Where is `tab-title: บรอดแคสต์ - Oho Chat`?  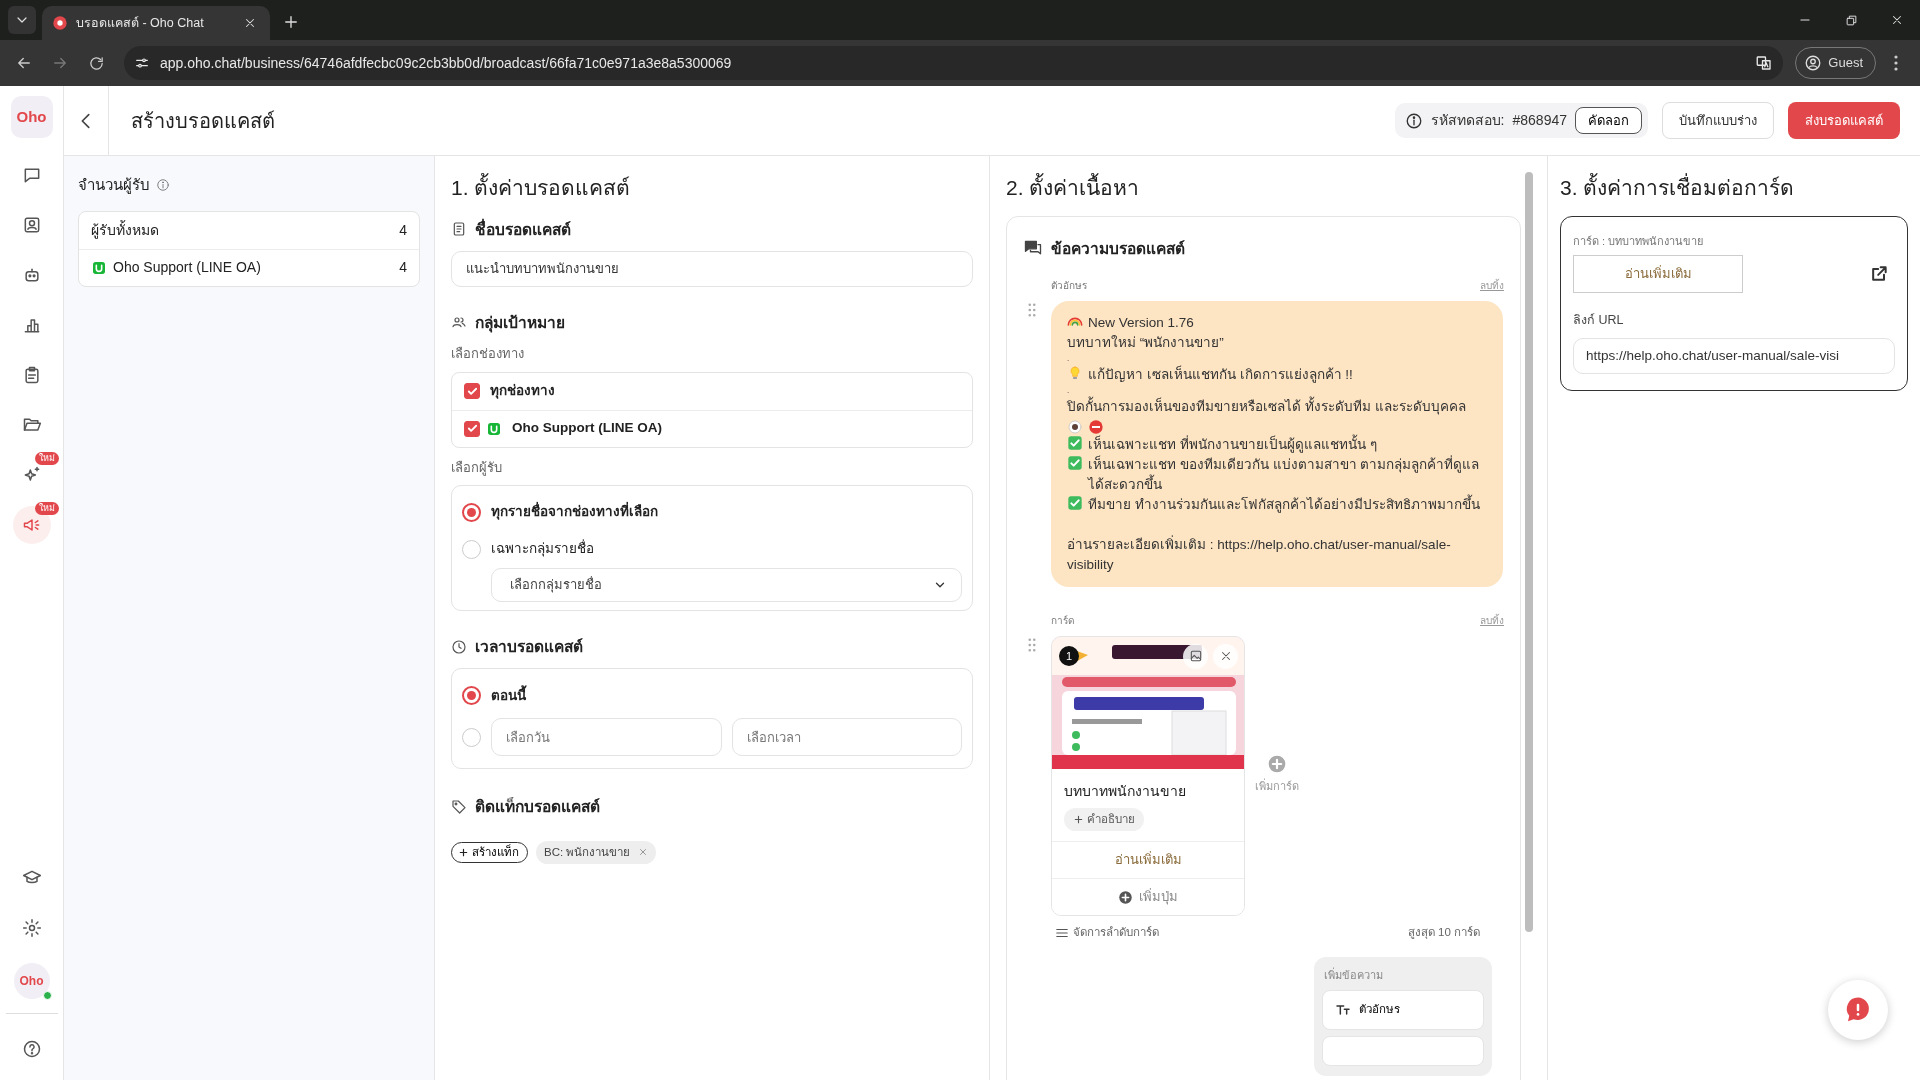 tab-title: บรอดแคสต์ - Oho Chat is located at coordinates (140, 23).